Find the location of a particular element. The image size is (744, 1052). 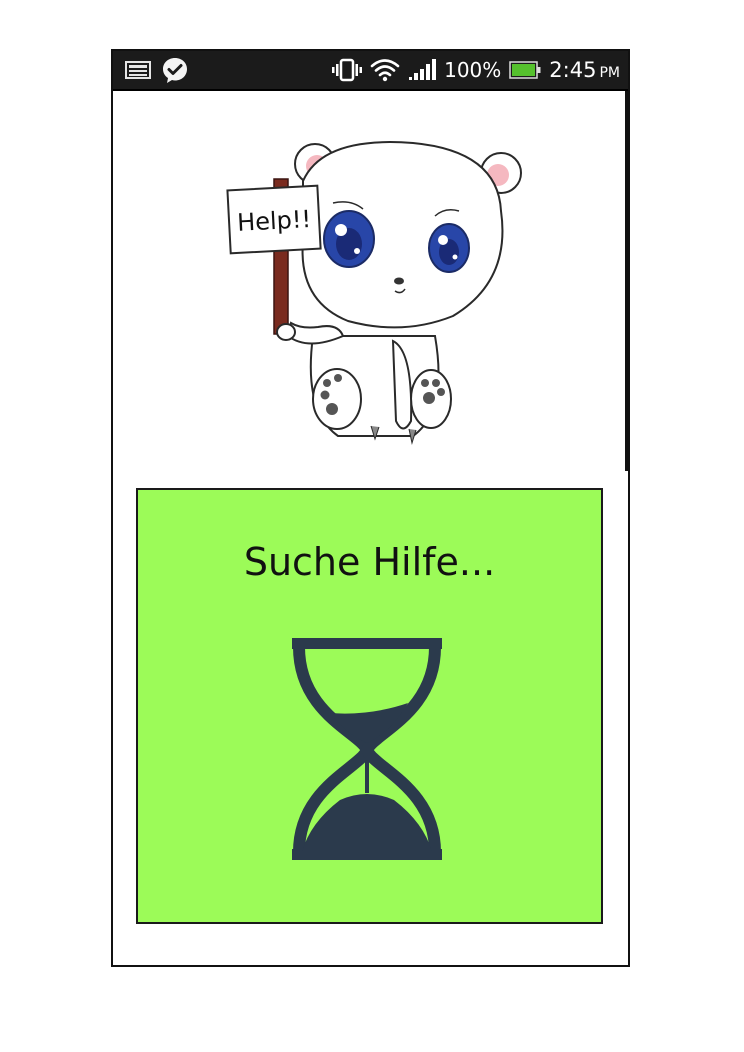

notification-card-icon is located at coordinates (138, 70).